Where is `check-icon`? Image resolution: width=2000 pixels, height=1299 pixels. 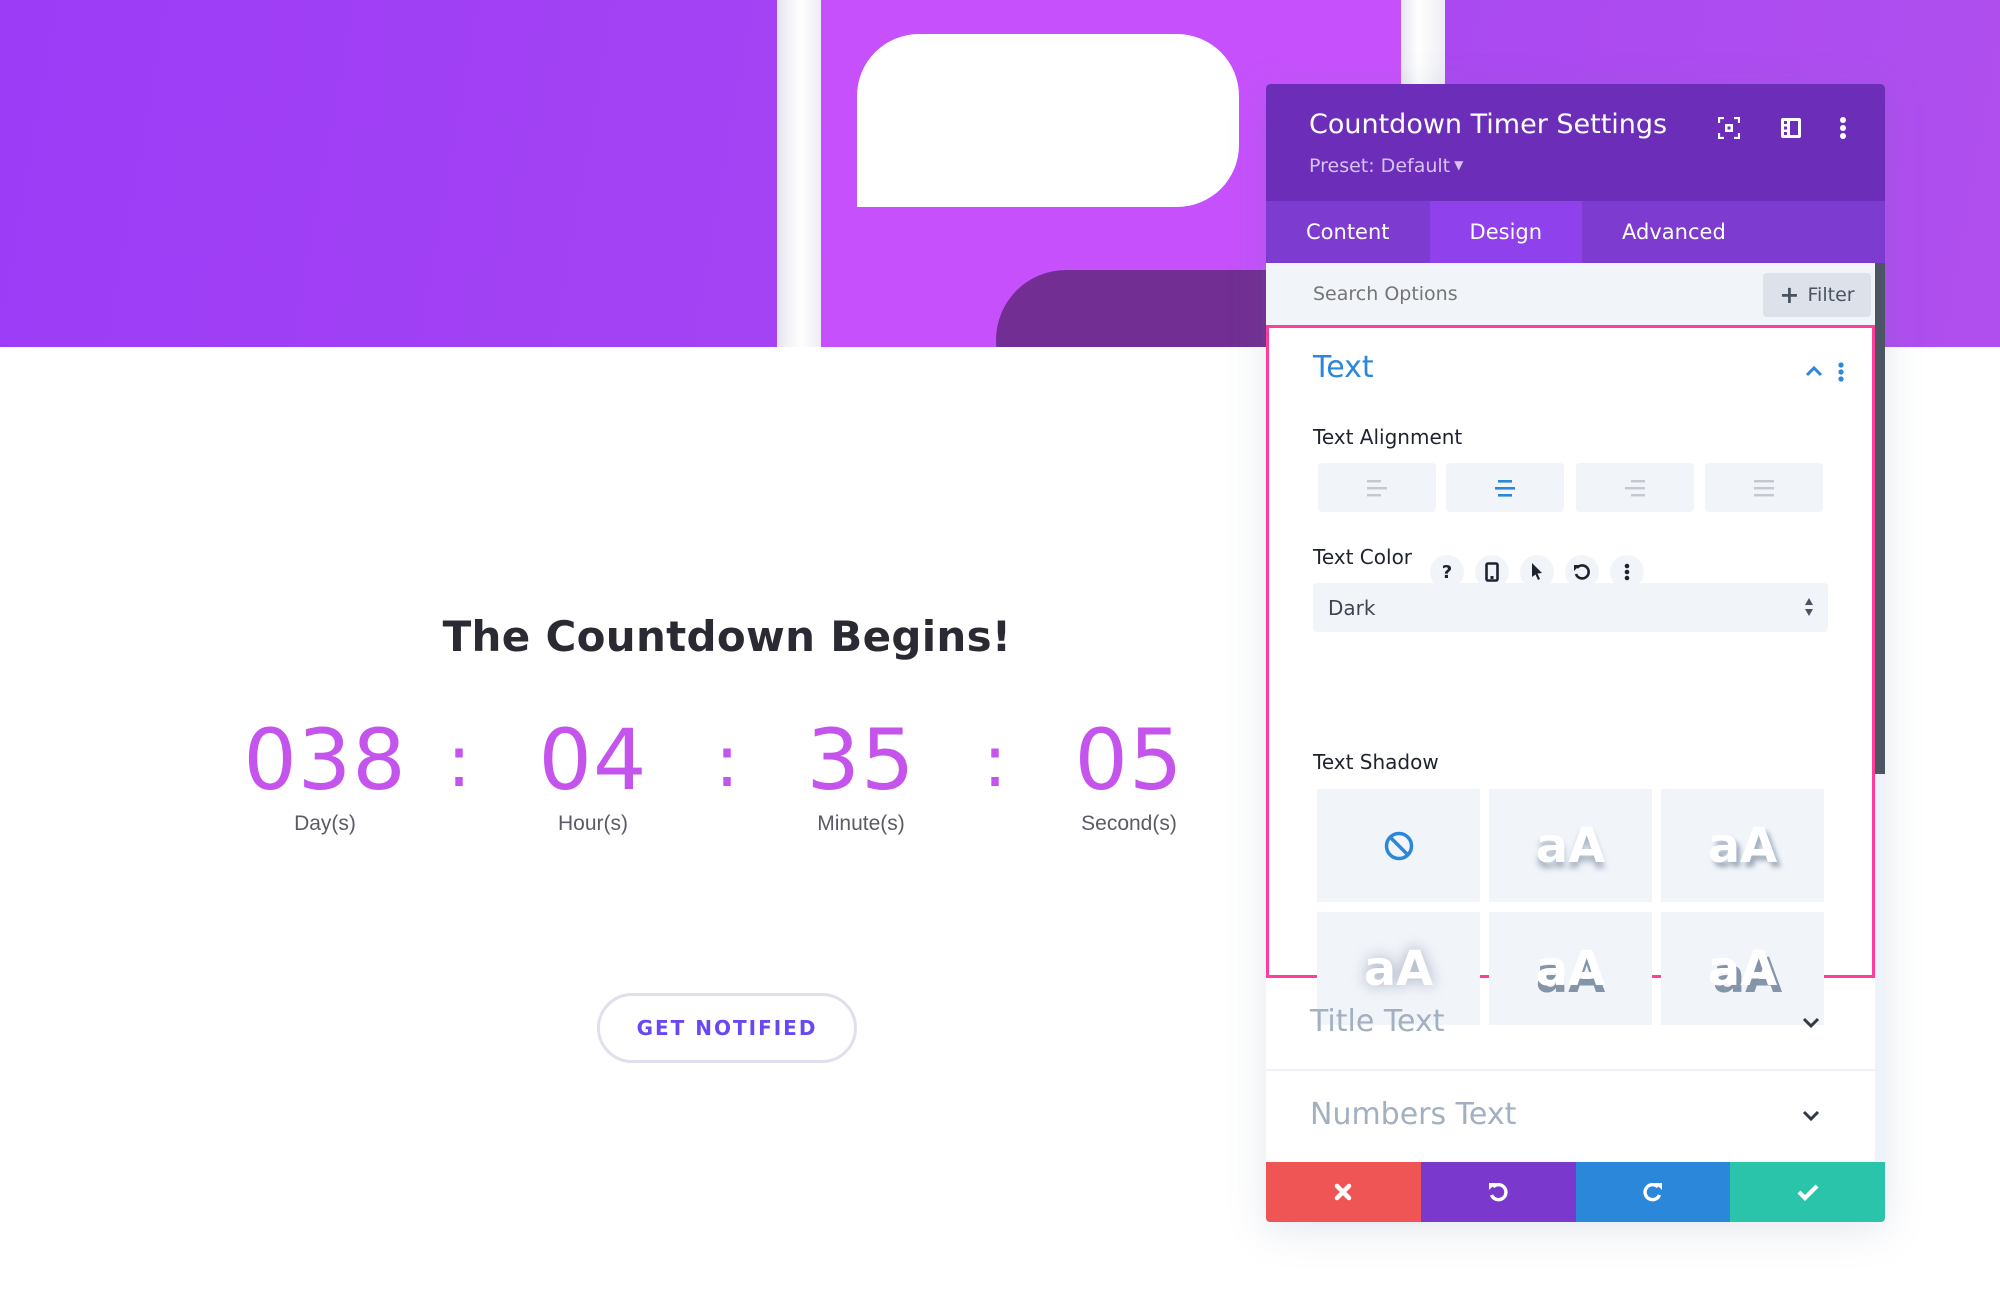
check-icon is located at coordinates (1808, 1192).